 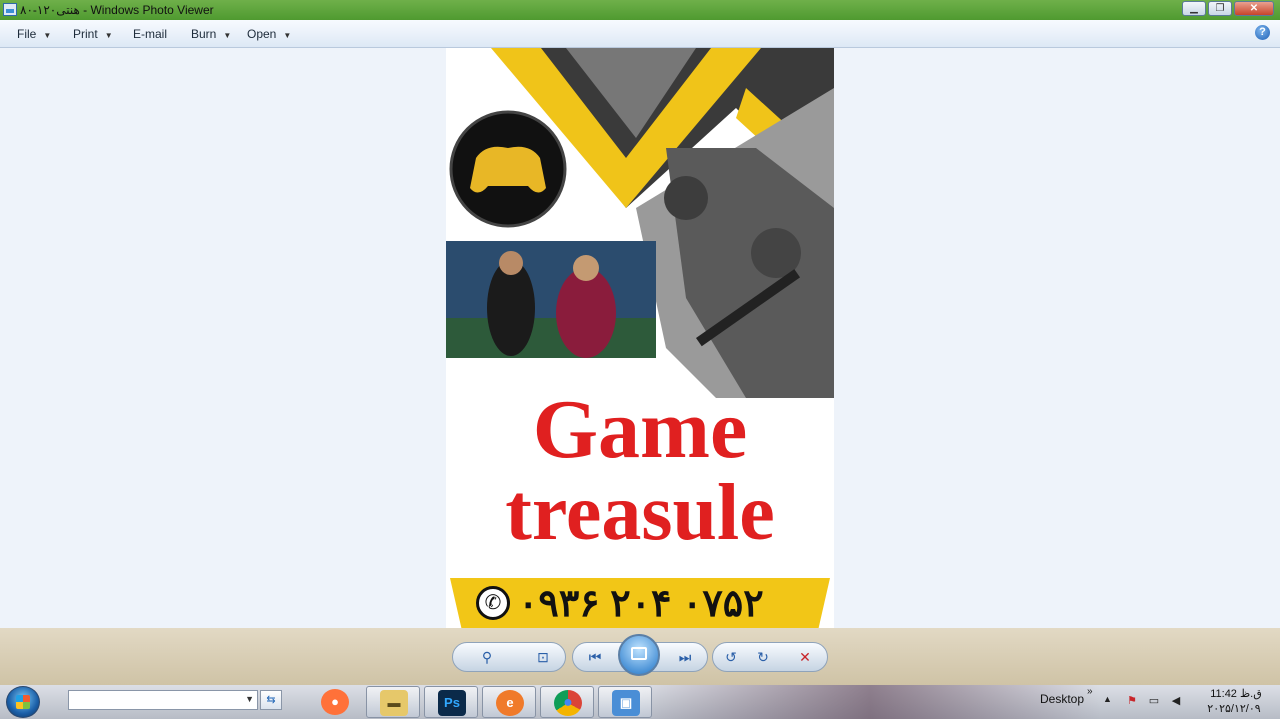 What do you see at coordinates (543, 657) in the screenshot?
I see `actual-size-icon: ⊡` at bounding box center [543, 657].